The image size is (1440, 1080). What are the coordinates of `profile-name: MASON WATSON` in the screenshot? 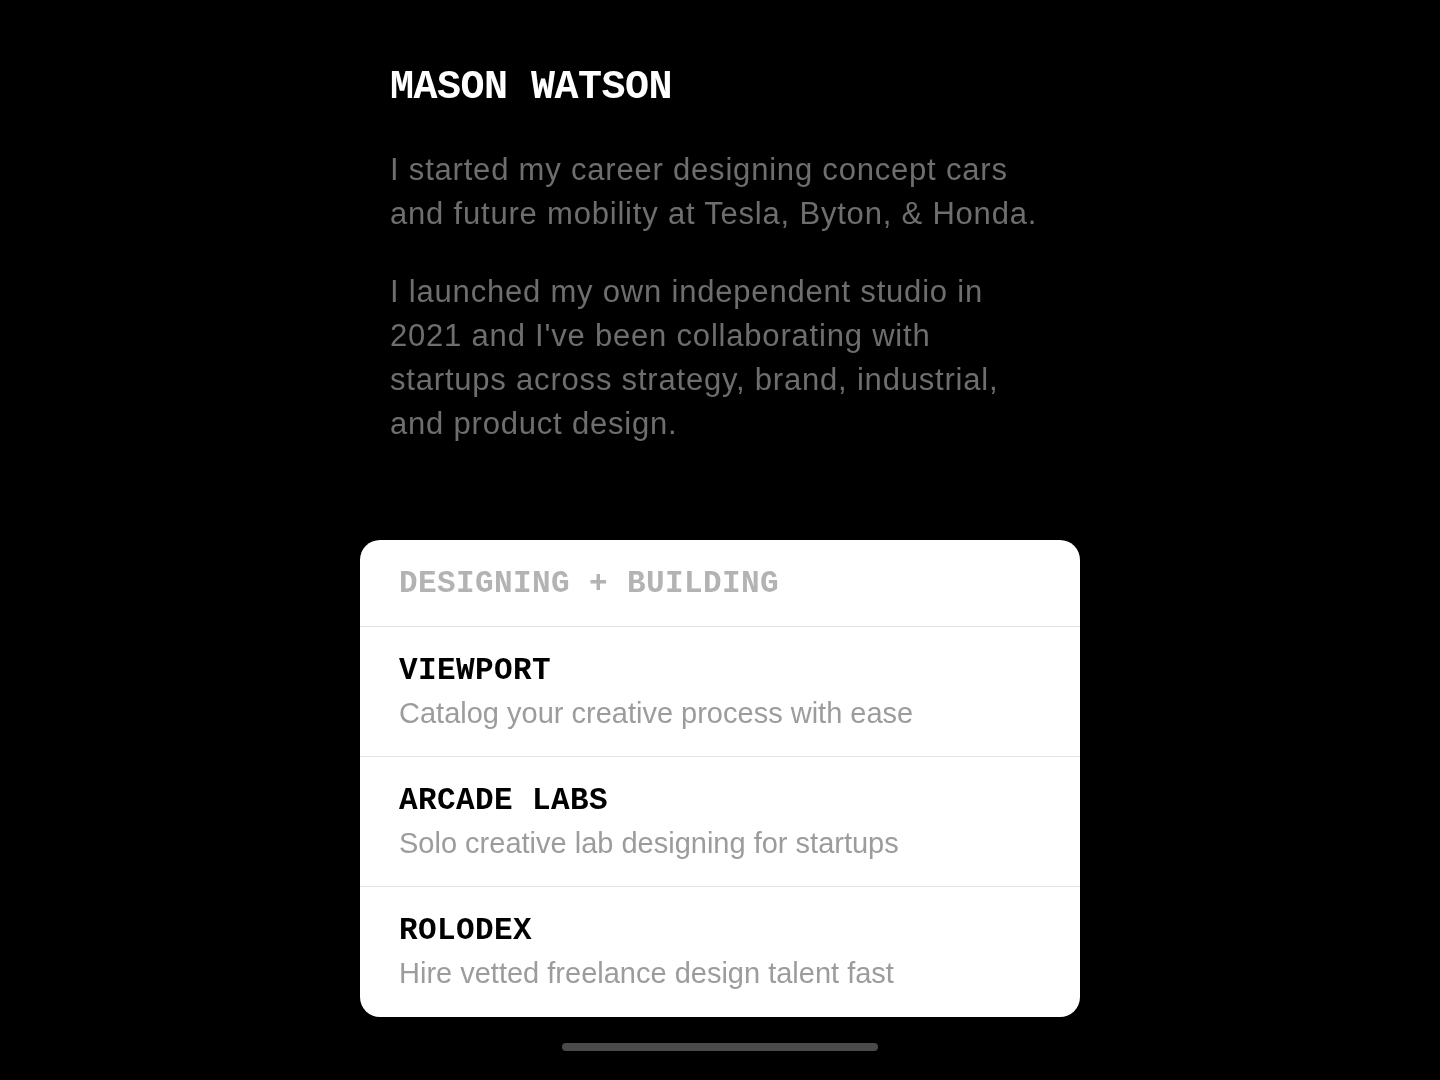 It's located at (531, 88).